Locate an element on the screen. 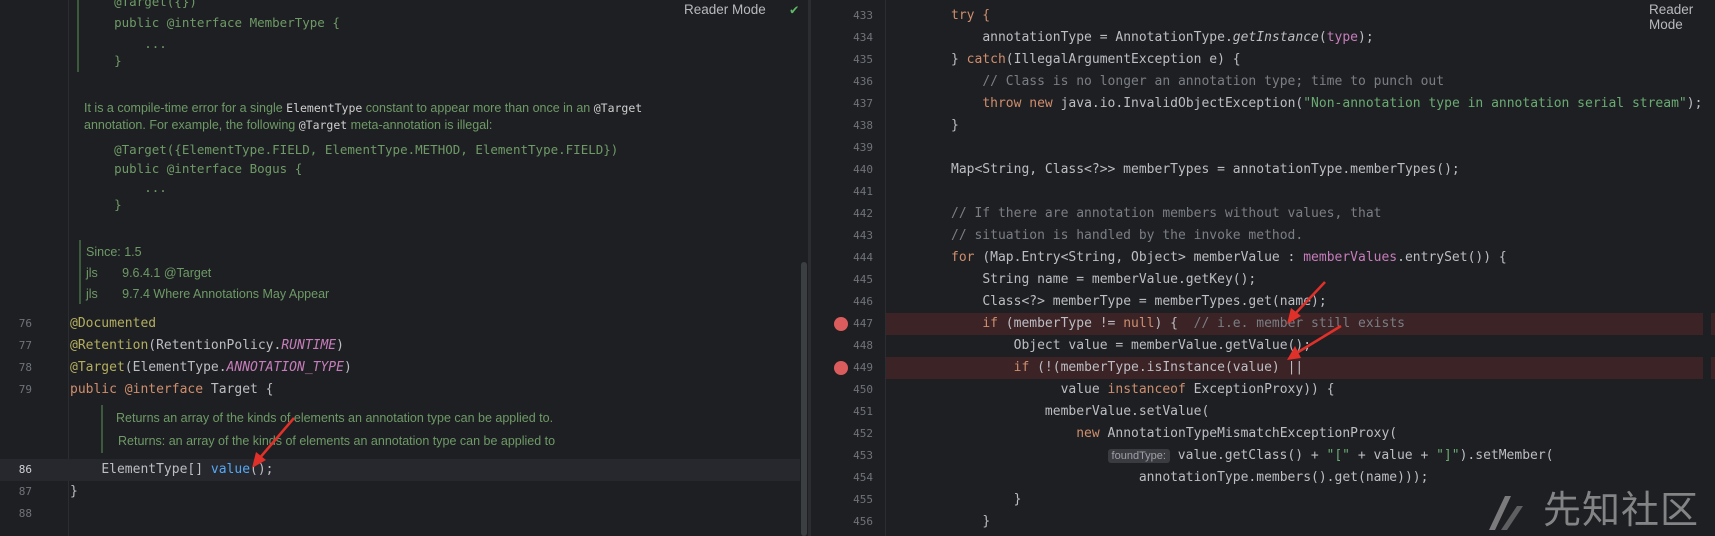 Image resolution: width=1715 pixels, height=536 pixels. doc-since: Since: 1.5 is located at coordinates (114, 252).